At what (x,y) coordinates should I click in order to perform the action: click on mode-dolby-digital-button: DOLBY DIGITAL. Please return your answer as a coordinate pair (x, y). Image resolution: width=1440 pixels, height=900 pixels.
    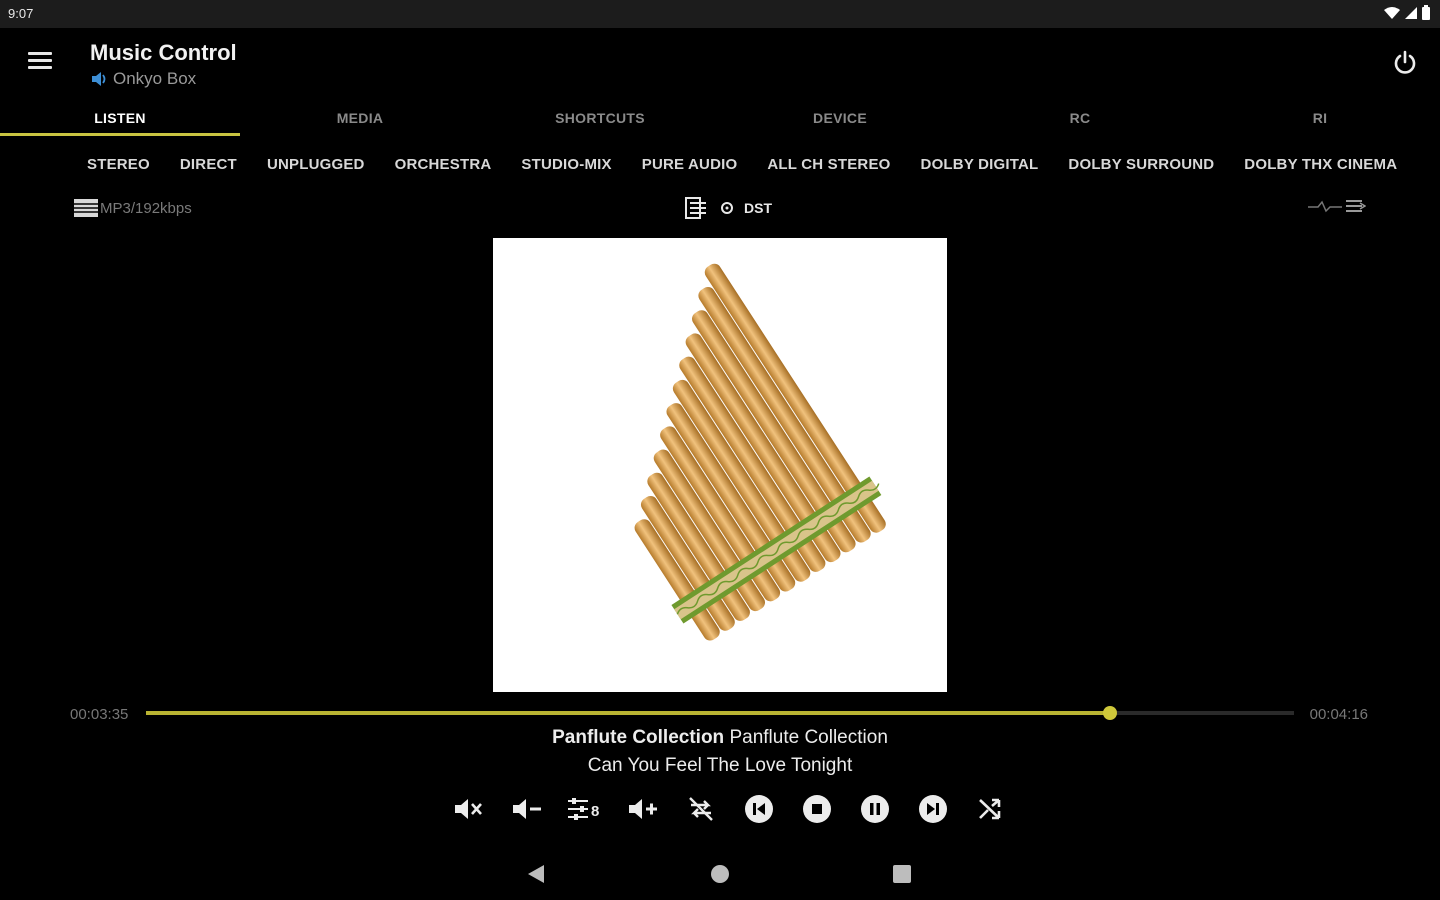
    Looking at the image, I should click on (980, 165).